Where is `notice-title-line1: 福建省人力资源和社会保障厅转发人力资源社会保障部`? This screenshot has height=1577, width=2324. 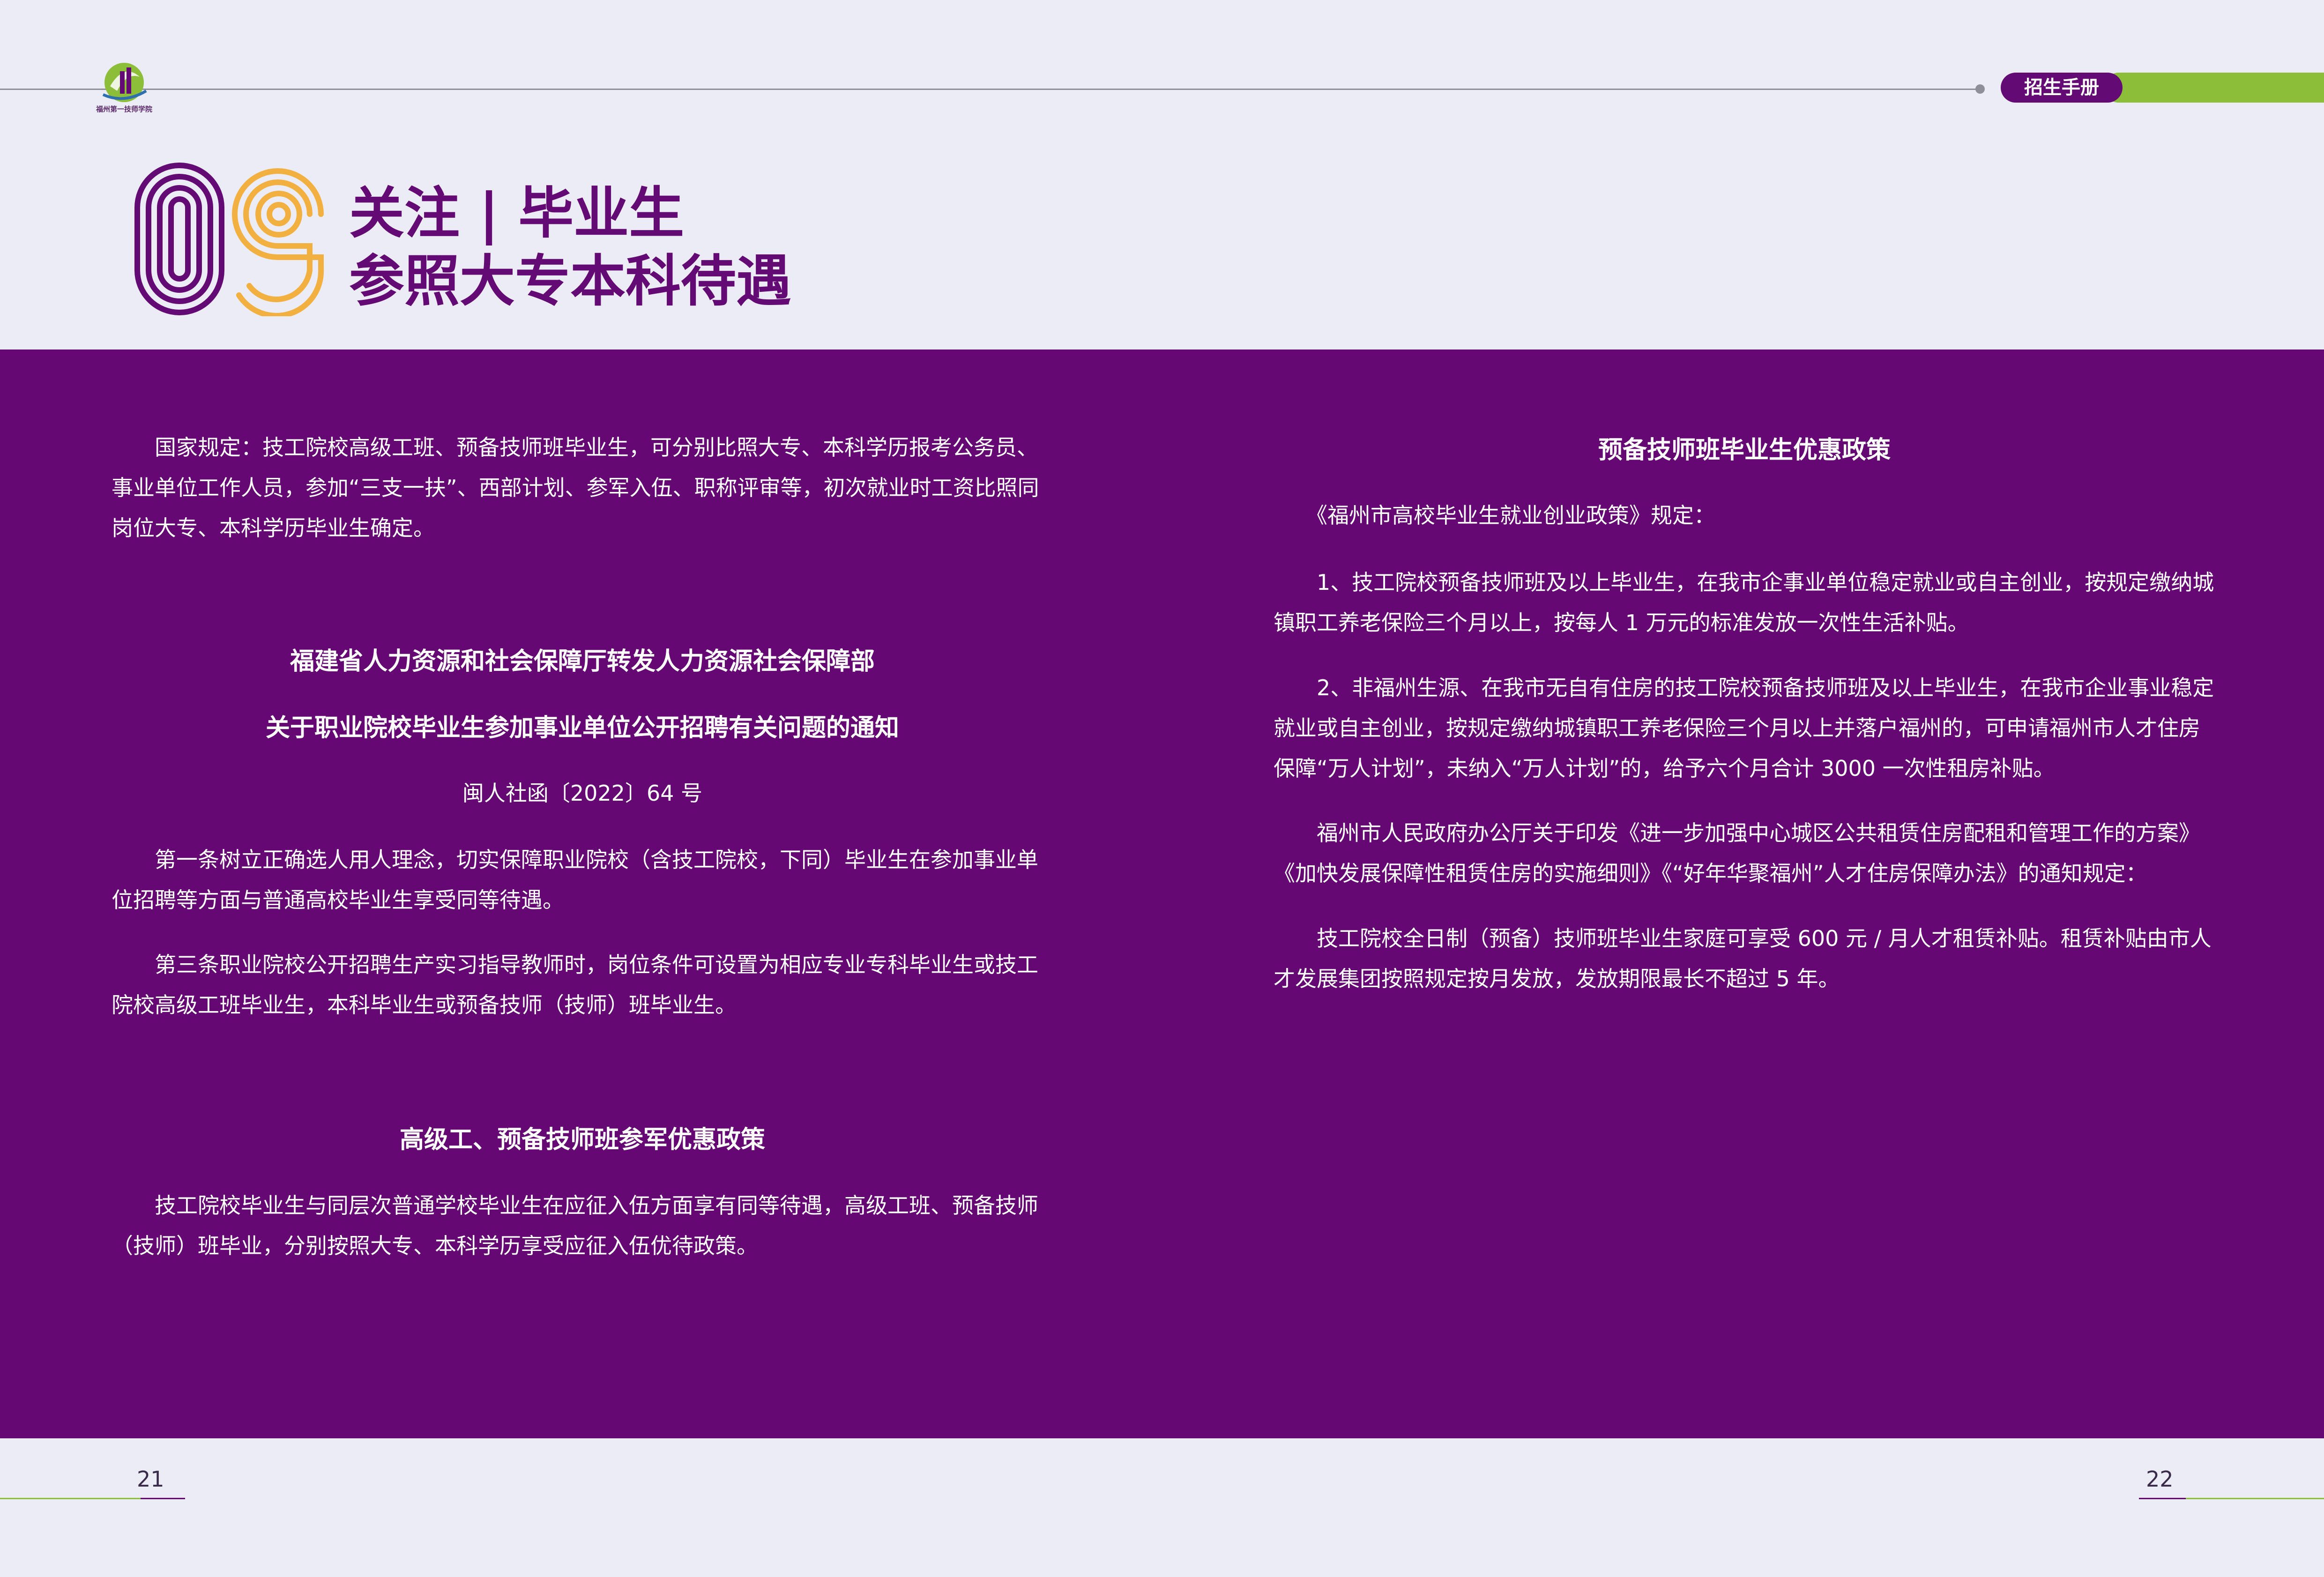 notice-title-line1: 福建省人力资源和社会保障厅转发人力资源社会保障部 is located at coordinates (582, 661).